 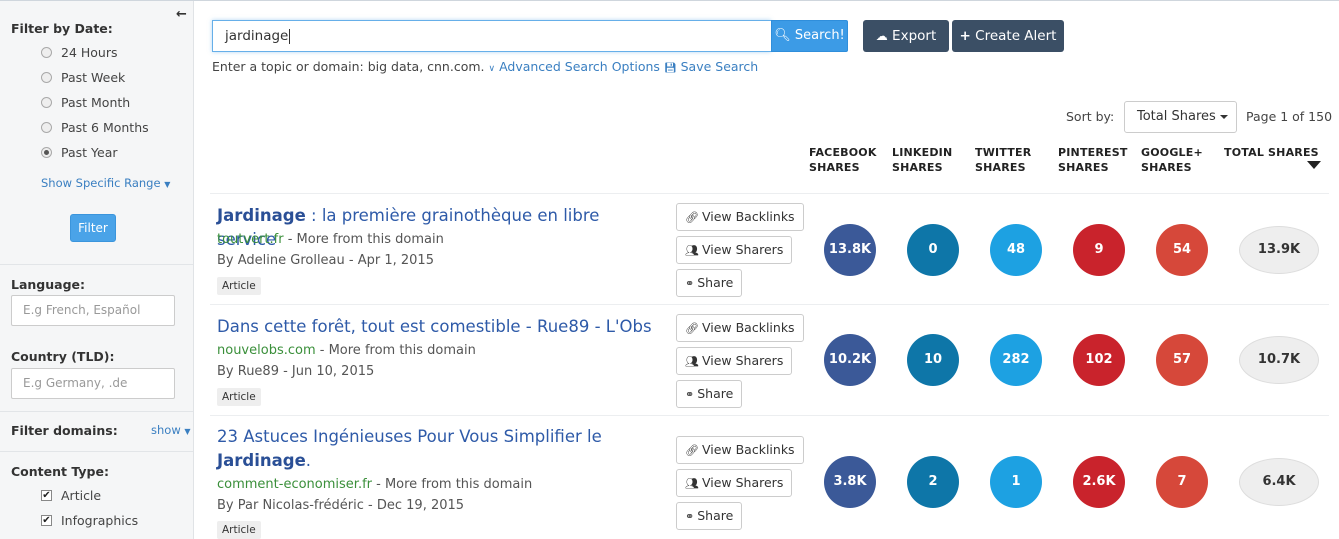 I want to click on result-domain-link: comment-economiser.fr, so click(x=294, y=484).